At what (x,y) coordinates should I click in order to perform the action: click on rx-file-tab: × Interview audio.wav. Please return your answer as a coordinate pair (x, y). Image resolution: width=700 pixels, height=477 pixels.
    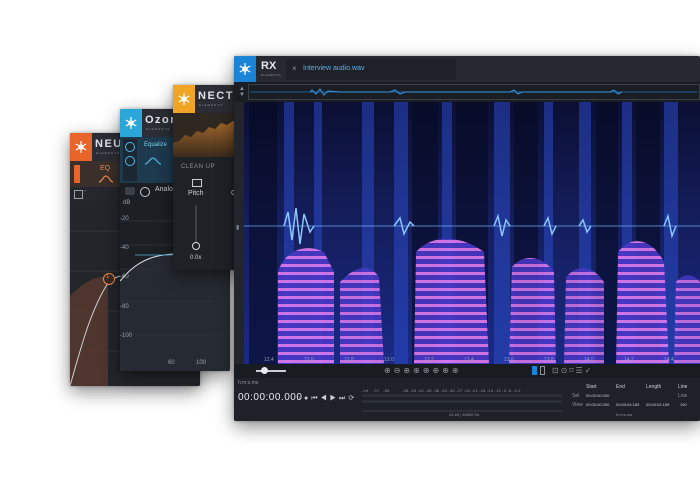
    Looking at the image, I should click on (371, 69).